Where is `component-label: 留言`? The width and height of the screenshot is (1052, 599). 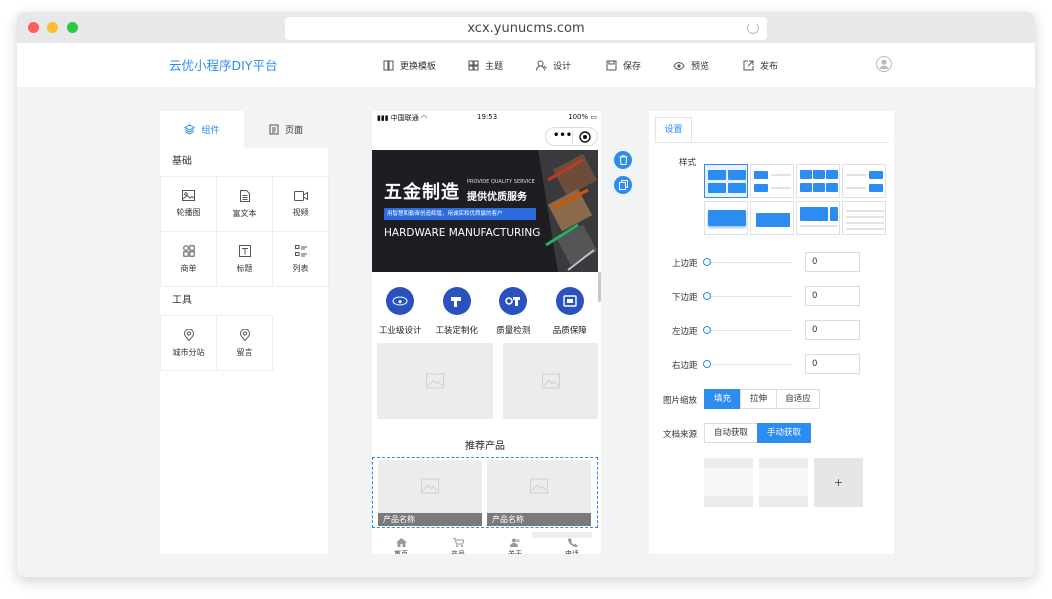 component-label: 留言 is located at coordinates (244, 352).